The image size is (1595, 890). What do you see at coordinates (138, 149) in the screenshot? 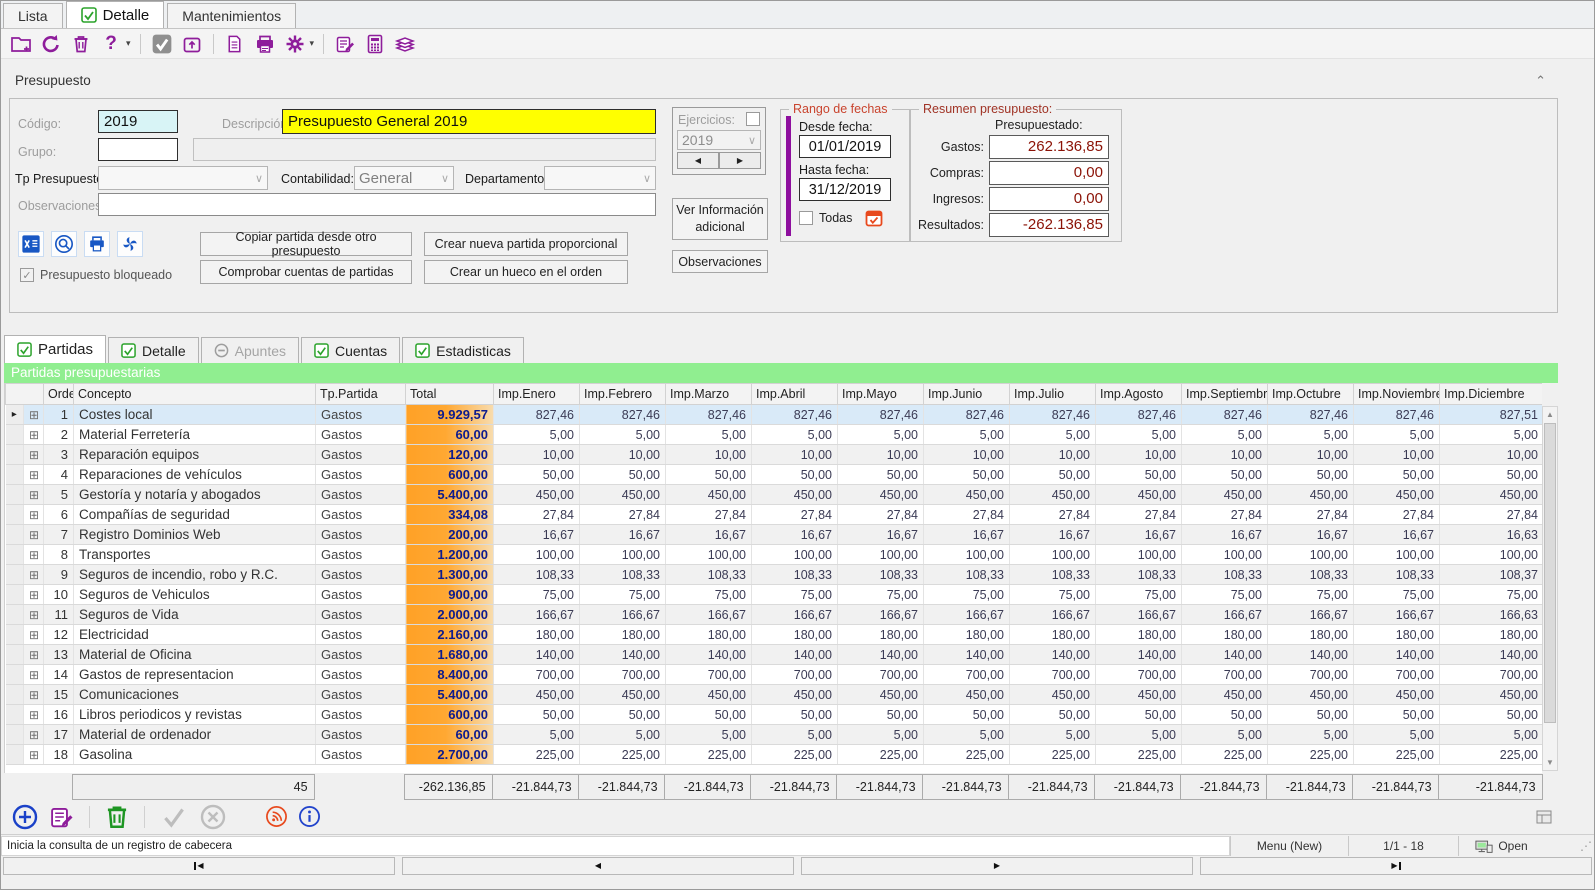
I see `grupo-field` at bounding box center [138, 149].